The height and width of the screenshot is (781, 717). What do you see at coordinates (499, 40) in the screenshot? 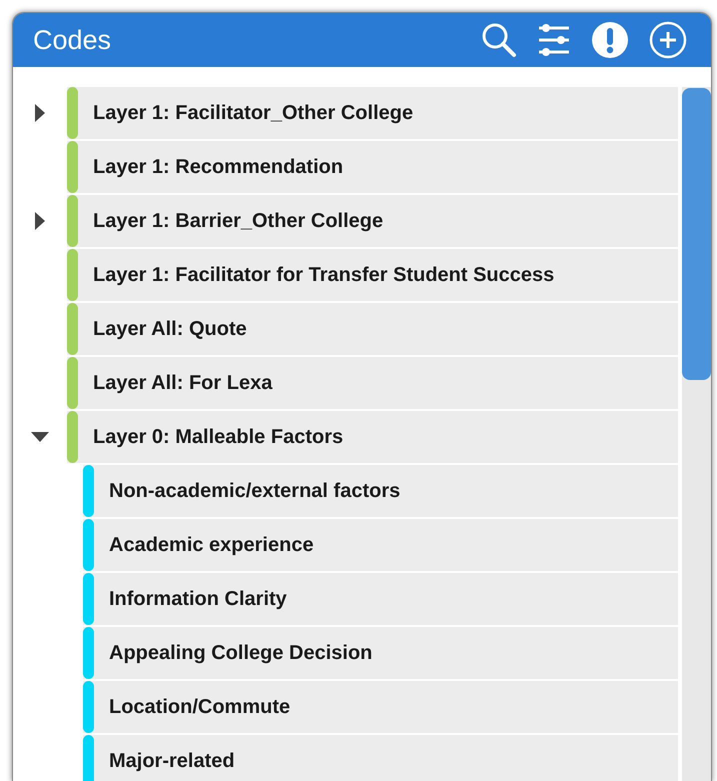
I see `search-icon` at bounding box center [499, 40].